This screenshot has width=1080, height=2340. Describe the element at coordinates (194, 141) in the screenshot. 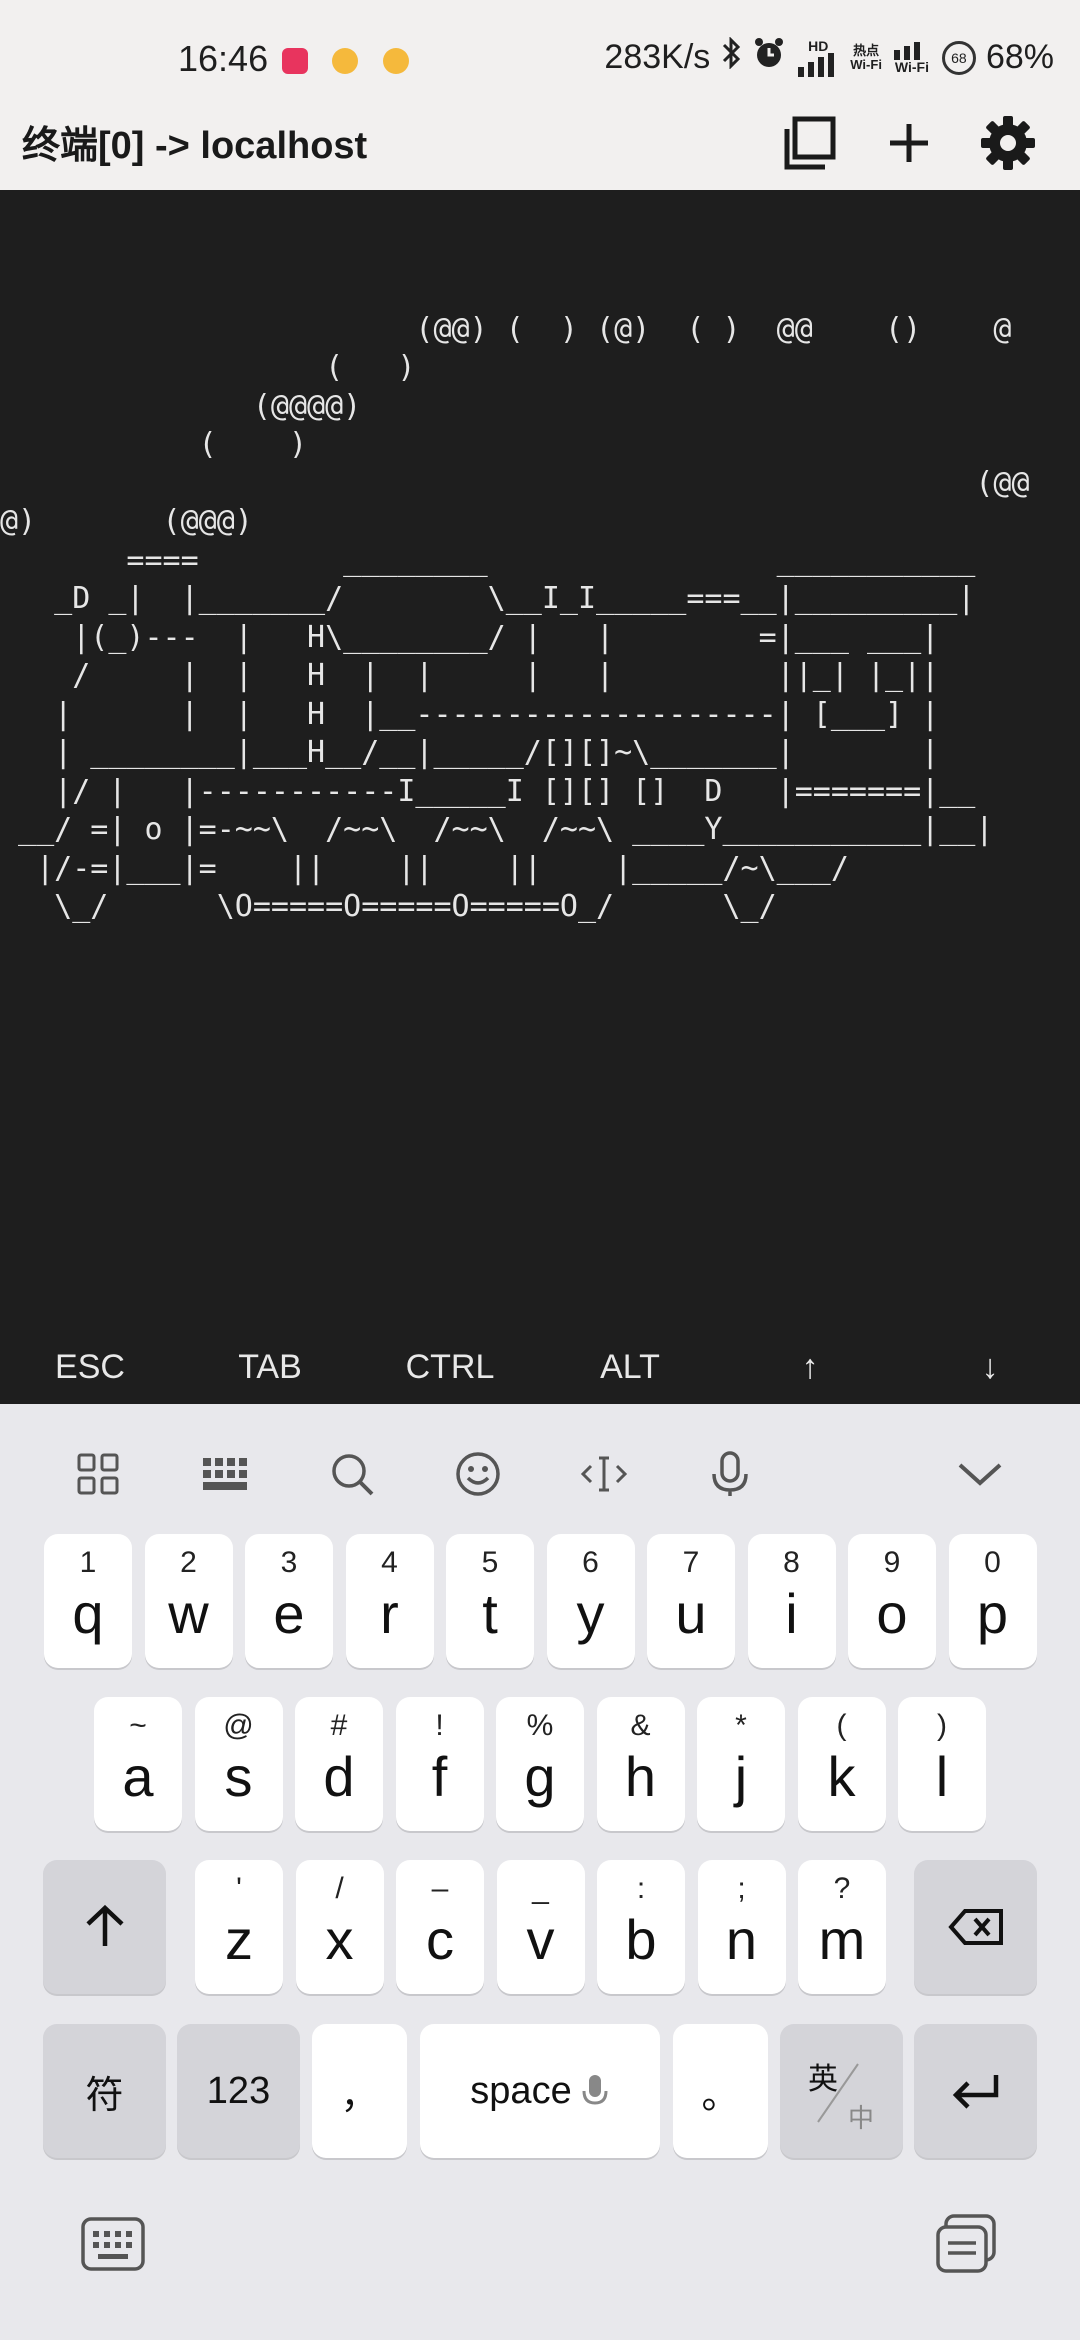

I see `session-title: 终端[0] -> localhost` at that location.